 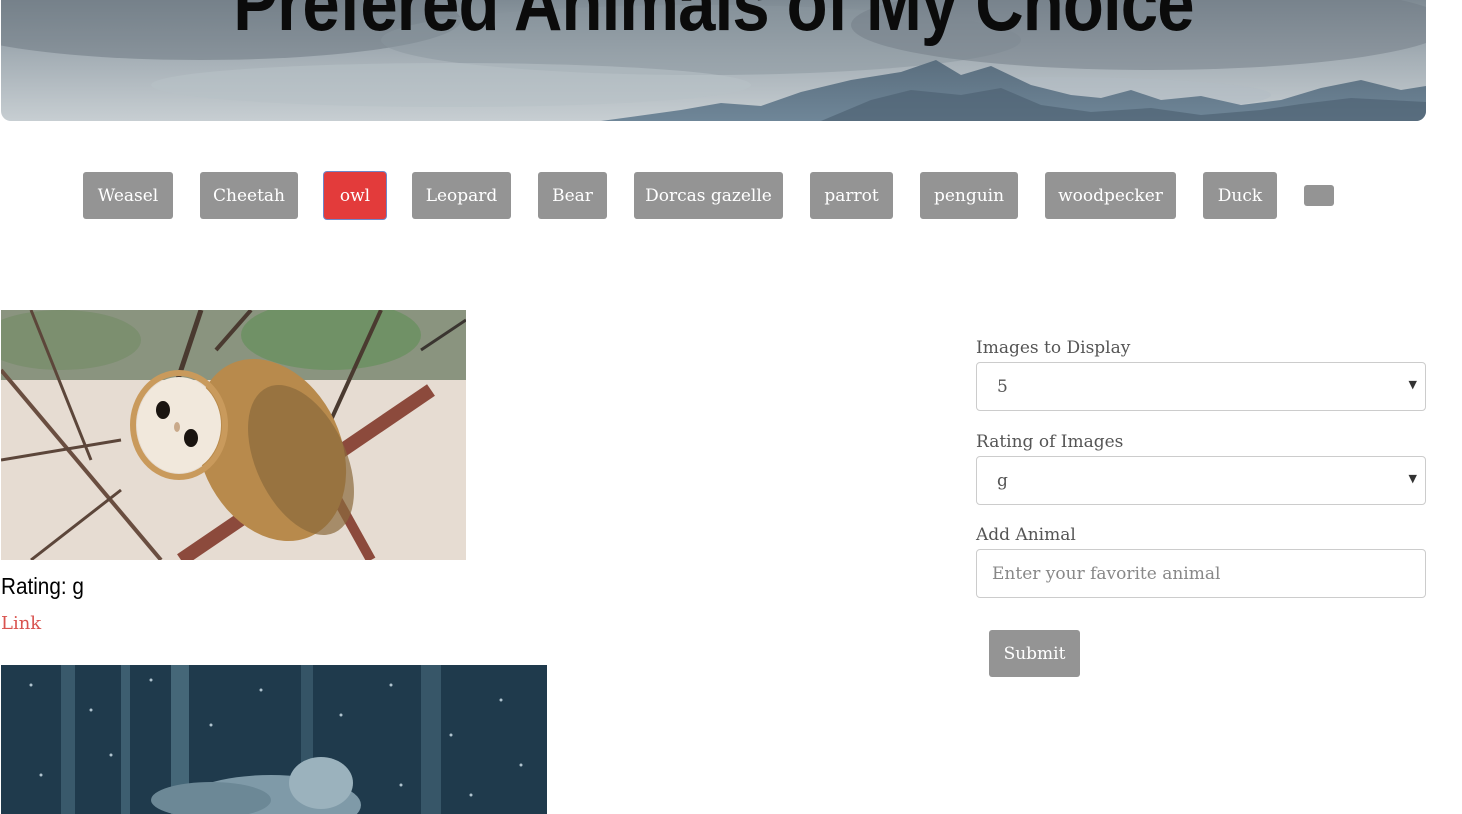 I want to click on gif-link: Link, so click(x=21, y=623).